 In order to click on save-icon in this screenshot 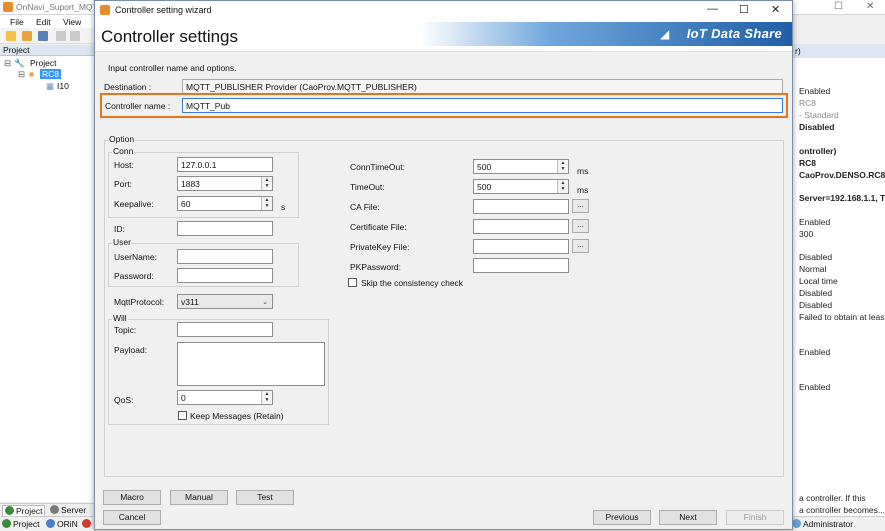, I will do `click(43, 36)`.